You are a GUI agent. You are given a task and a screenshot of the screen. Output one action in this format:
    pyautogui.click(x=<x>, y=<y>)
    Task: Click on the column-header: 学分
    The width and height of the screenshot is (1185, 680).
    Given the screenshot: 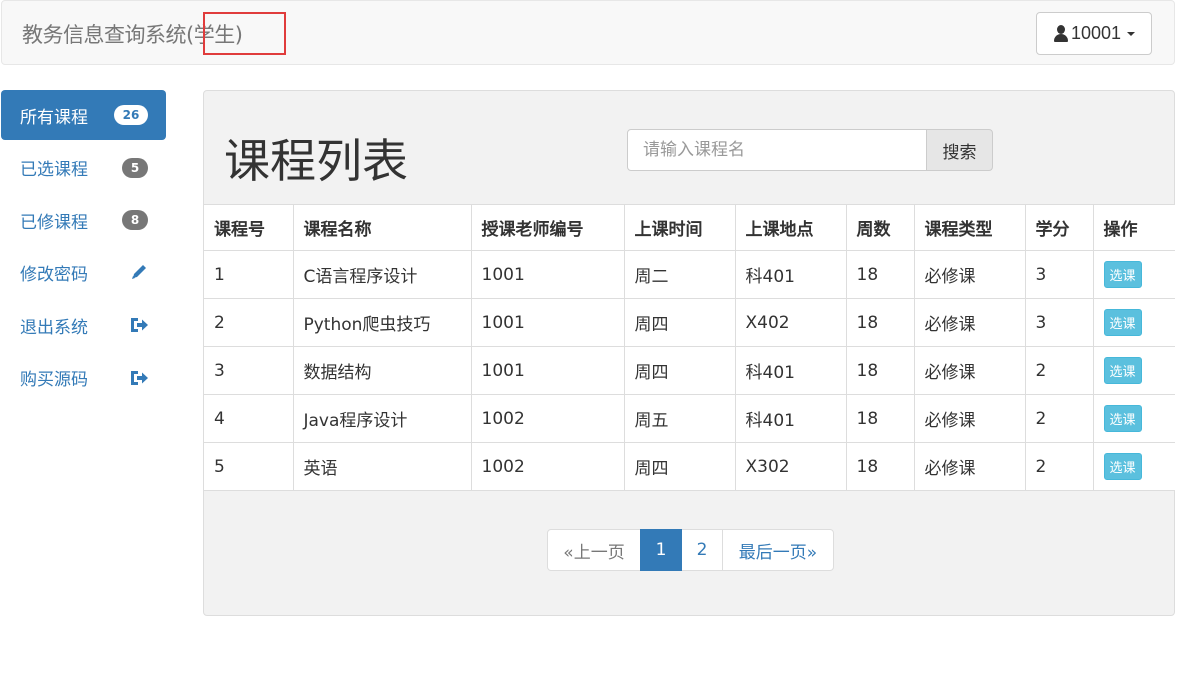 What is the action you would take?
    pyautogui.click(x=1059, y=227)
    